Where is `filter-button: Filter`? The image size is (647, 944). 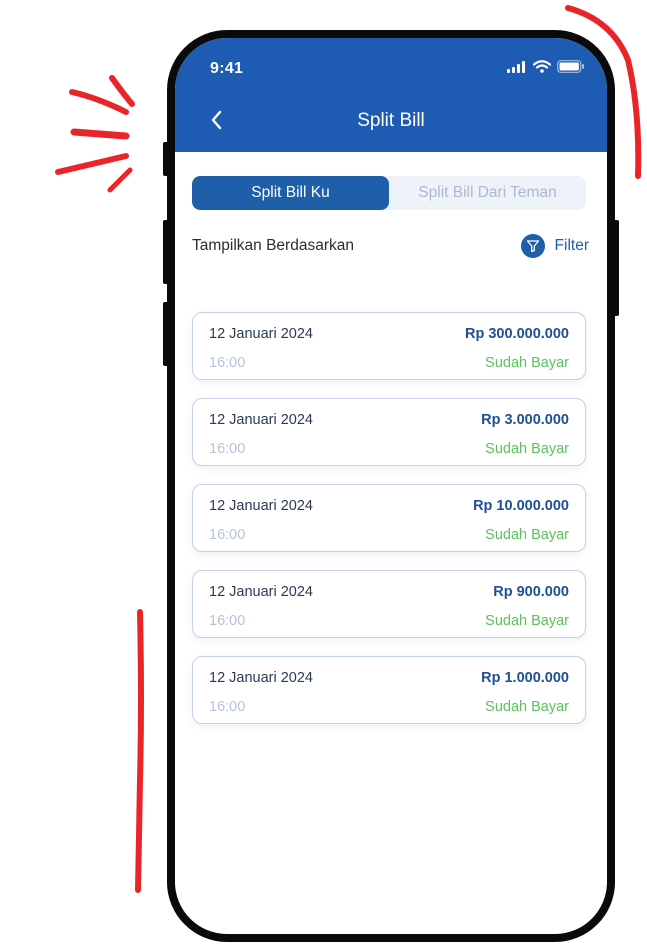
filter-button: Filter is located at coordinates (554, 246).